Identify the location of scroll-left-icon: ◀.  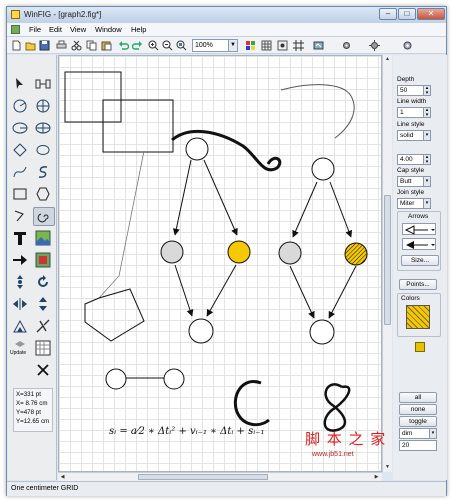
(62, 477).